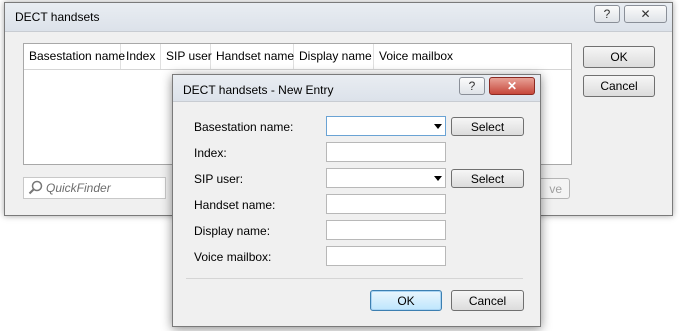 The image size is (680, 331). I want to click on sip-user-select-button: Select, so click(487, 178).